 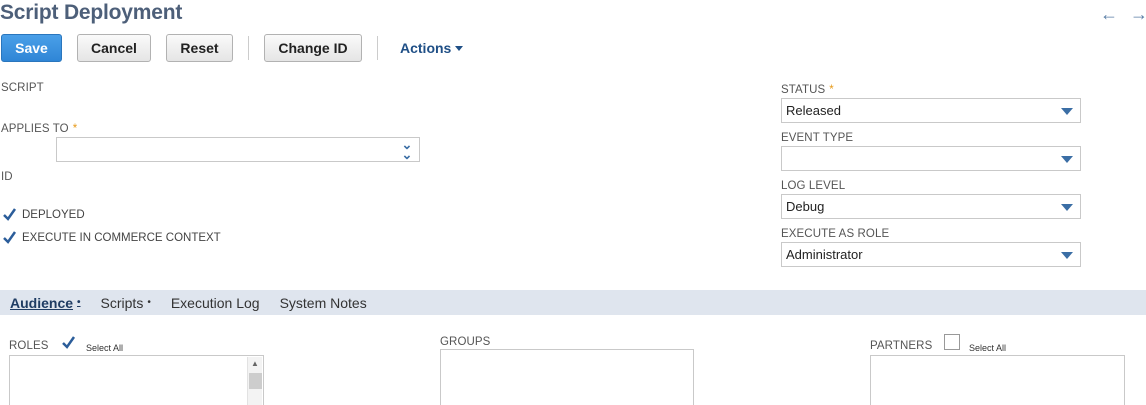 What do you see at coordinates (323, 303) in the screenshot?
I see `tab-system-notes: System Notes` at bounding box center [323, 303].